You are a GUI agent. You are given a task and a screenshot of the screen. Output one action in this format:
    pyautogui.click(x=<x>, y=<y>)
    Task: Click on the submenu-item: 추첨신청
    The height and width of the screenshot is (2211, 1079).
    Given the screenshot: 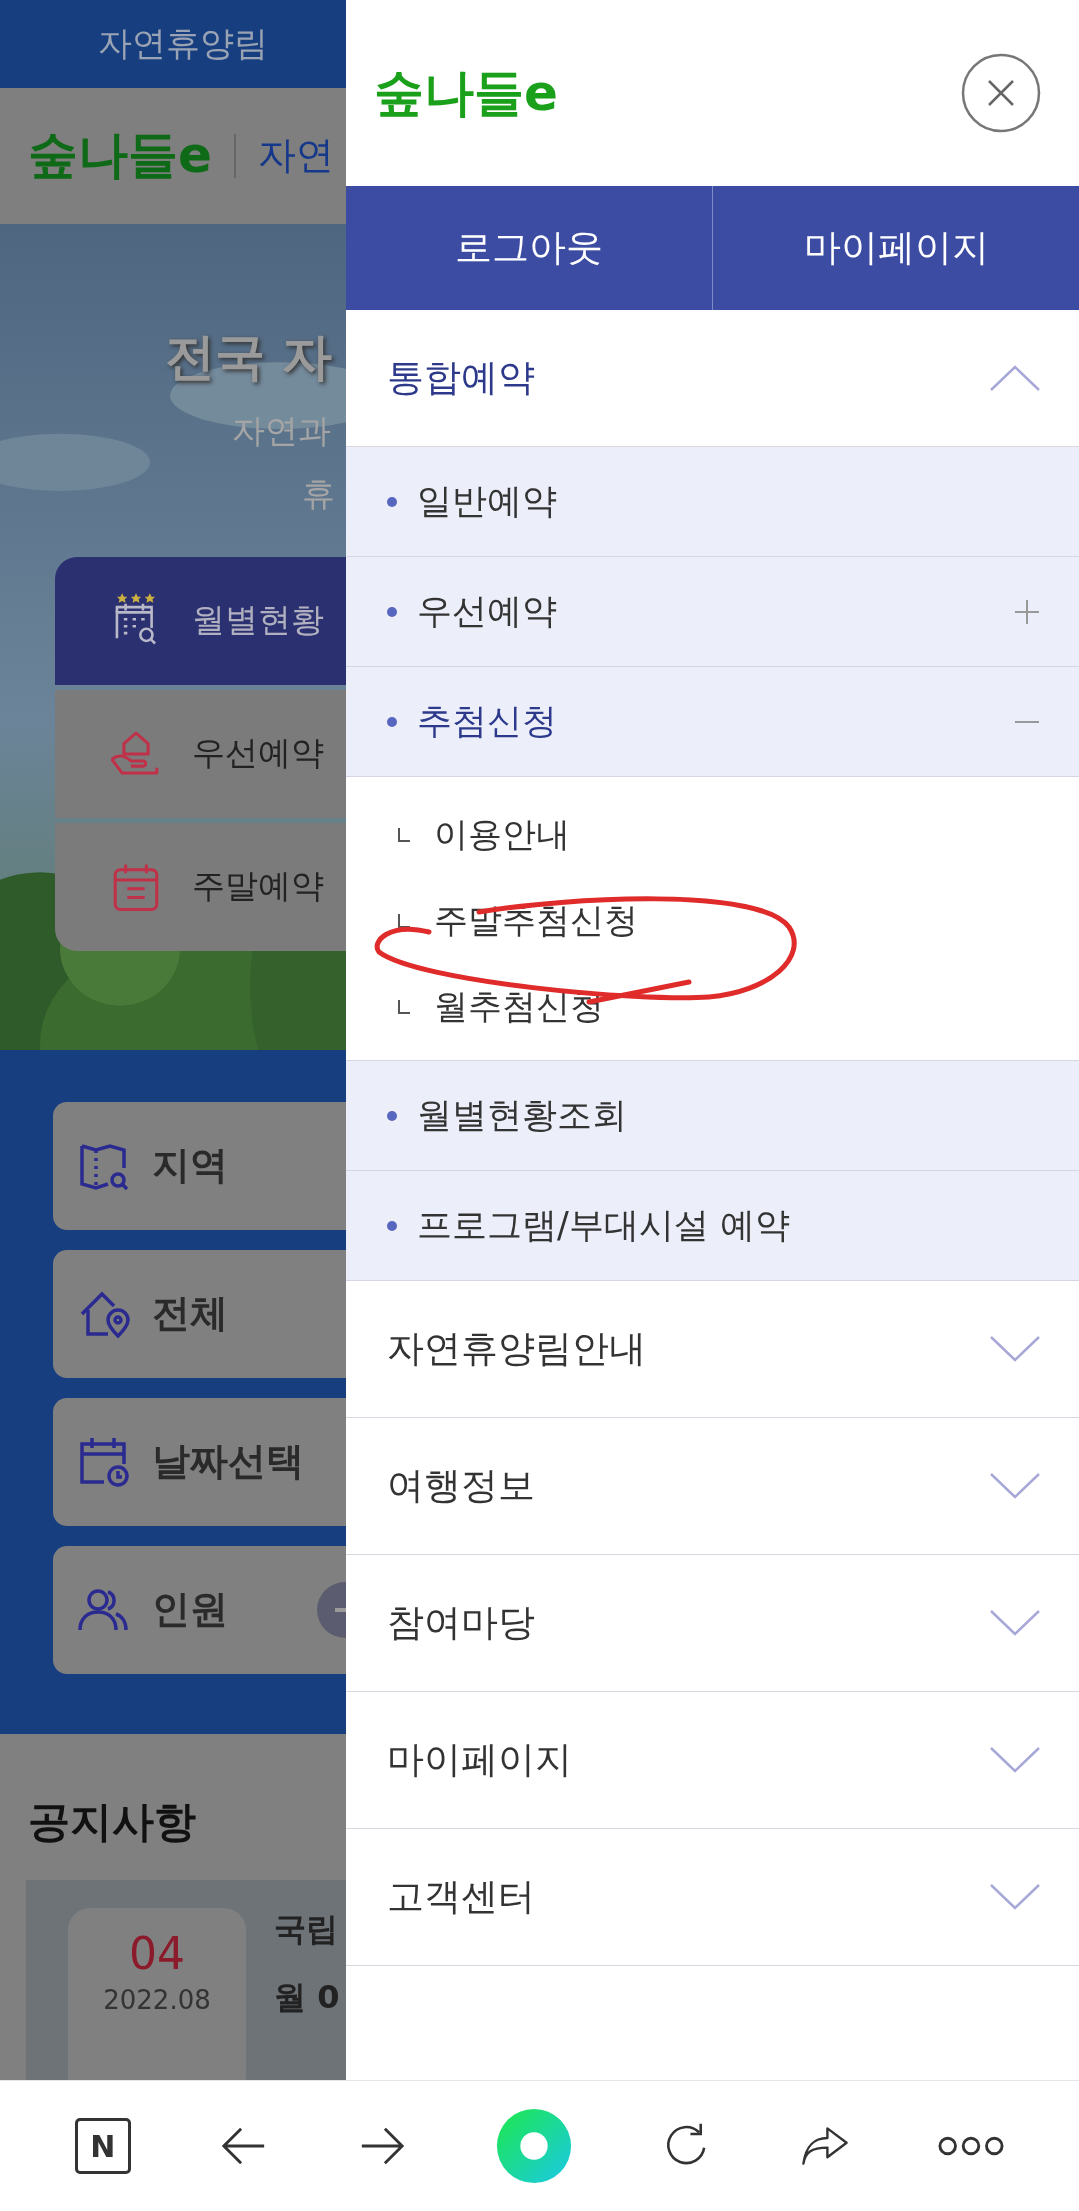 What is the action you would take?
    pyautogui.click(x=712, y=722)
    